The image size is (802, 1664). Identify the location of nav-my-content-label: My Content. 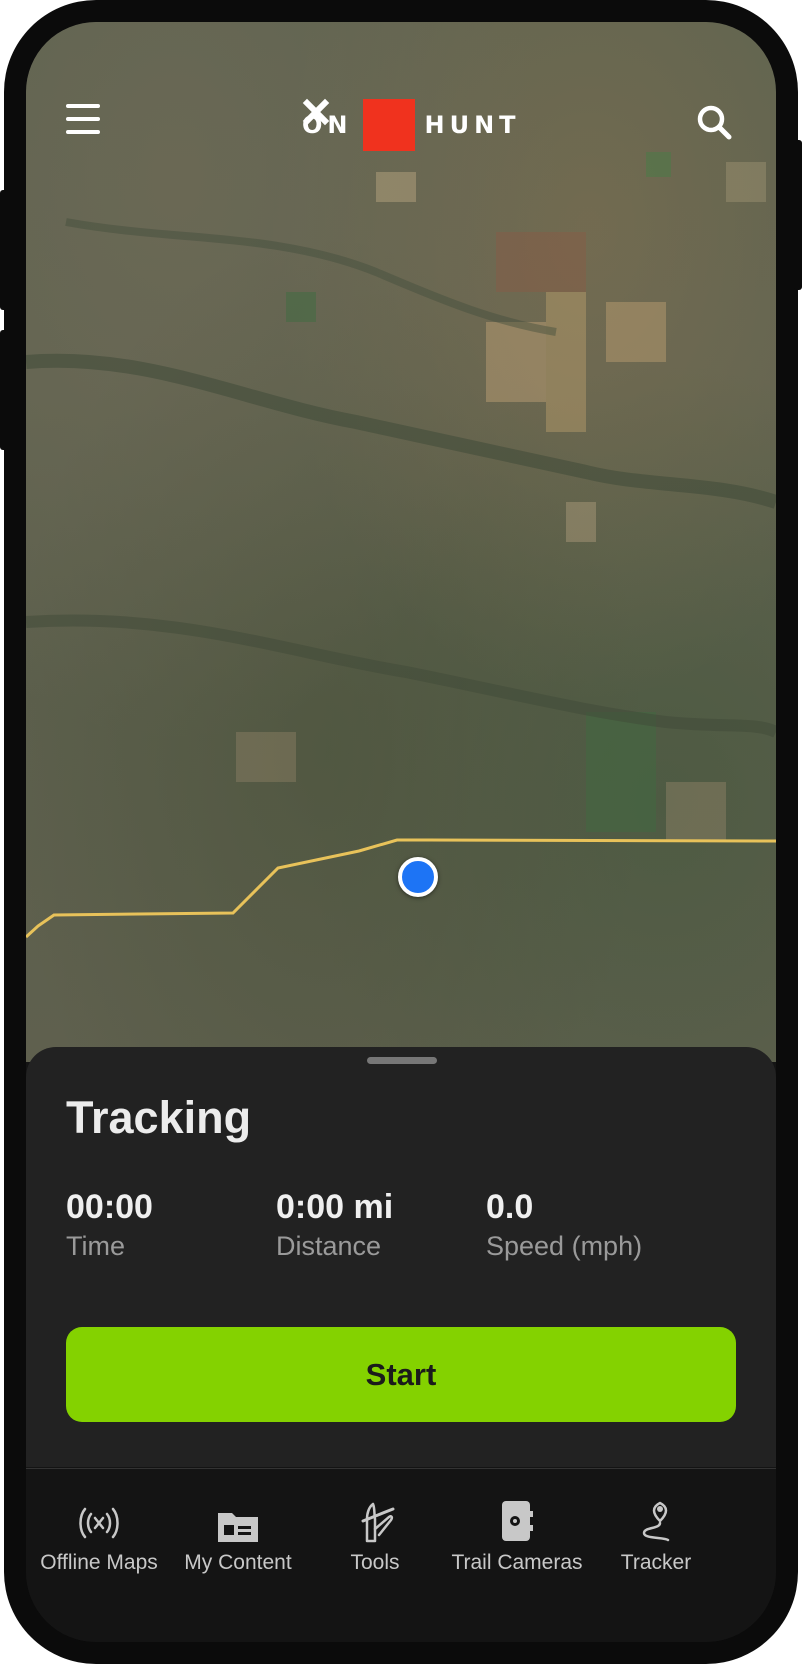
(238, 1562).